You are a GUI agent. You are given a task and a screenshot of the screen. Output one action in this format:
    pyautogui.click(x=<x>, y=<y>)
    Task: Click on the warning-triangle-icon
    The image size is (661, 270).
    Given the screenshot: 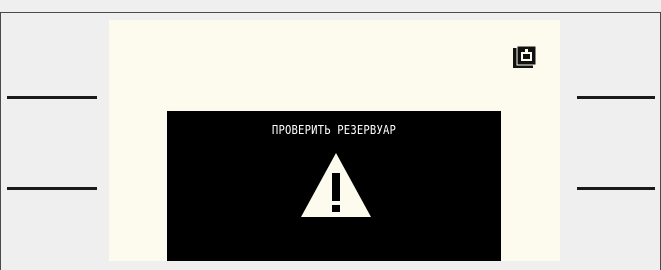 What is the action you would take?
    pyautogui.click(x=336, y=185)
    